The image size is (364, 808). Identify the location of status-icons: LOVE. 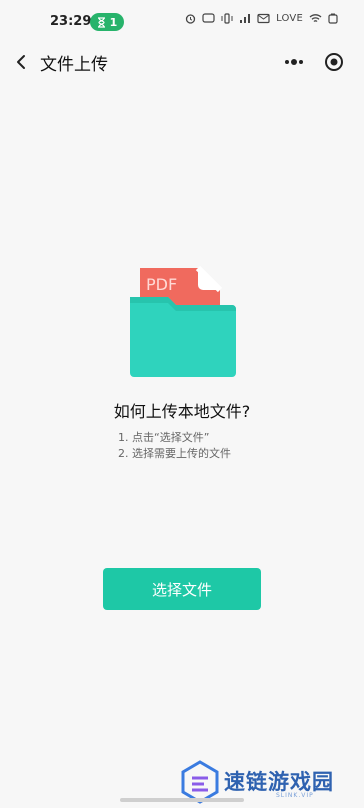
(261, 18).